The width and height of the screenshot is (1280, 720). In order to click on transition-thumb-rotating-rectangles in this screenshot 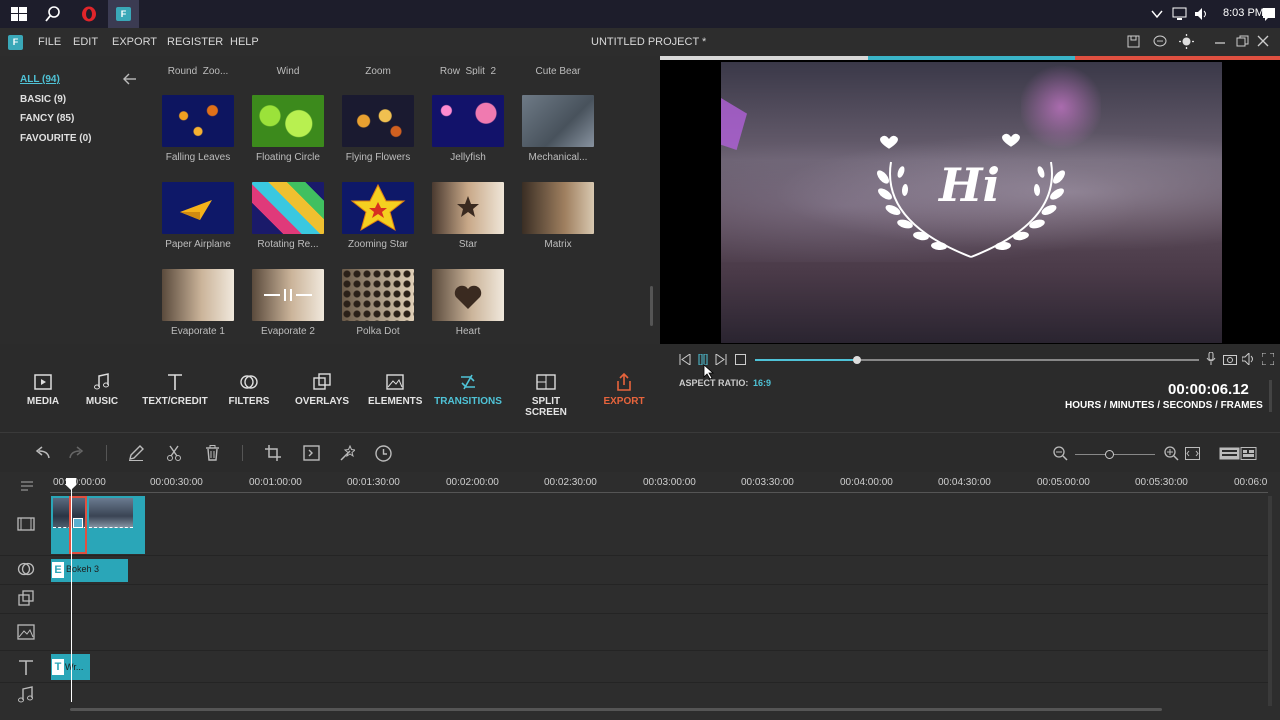, I will do `click(288, 208)`.